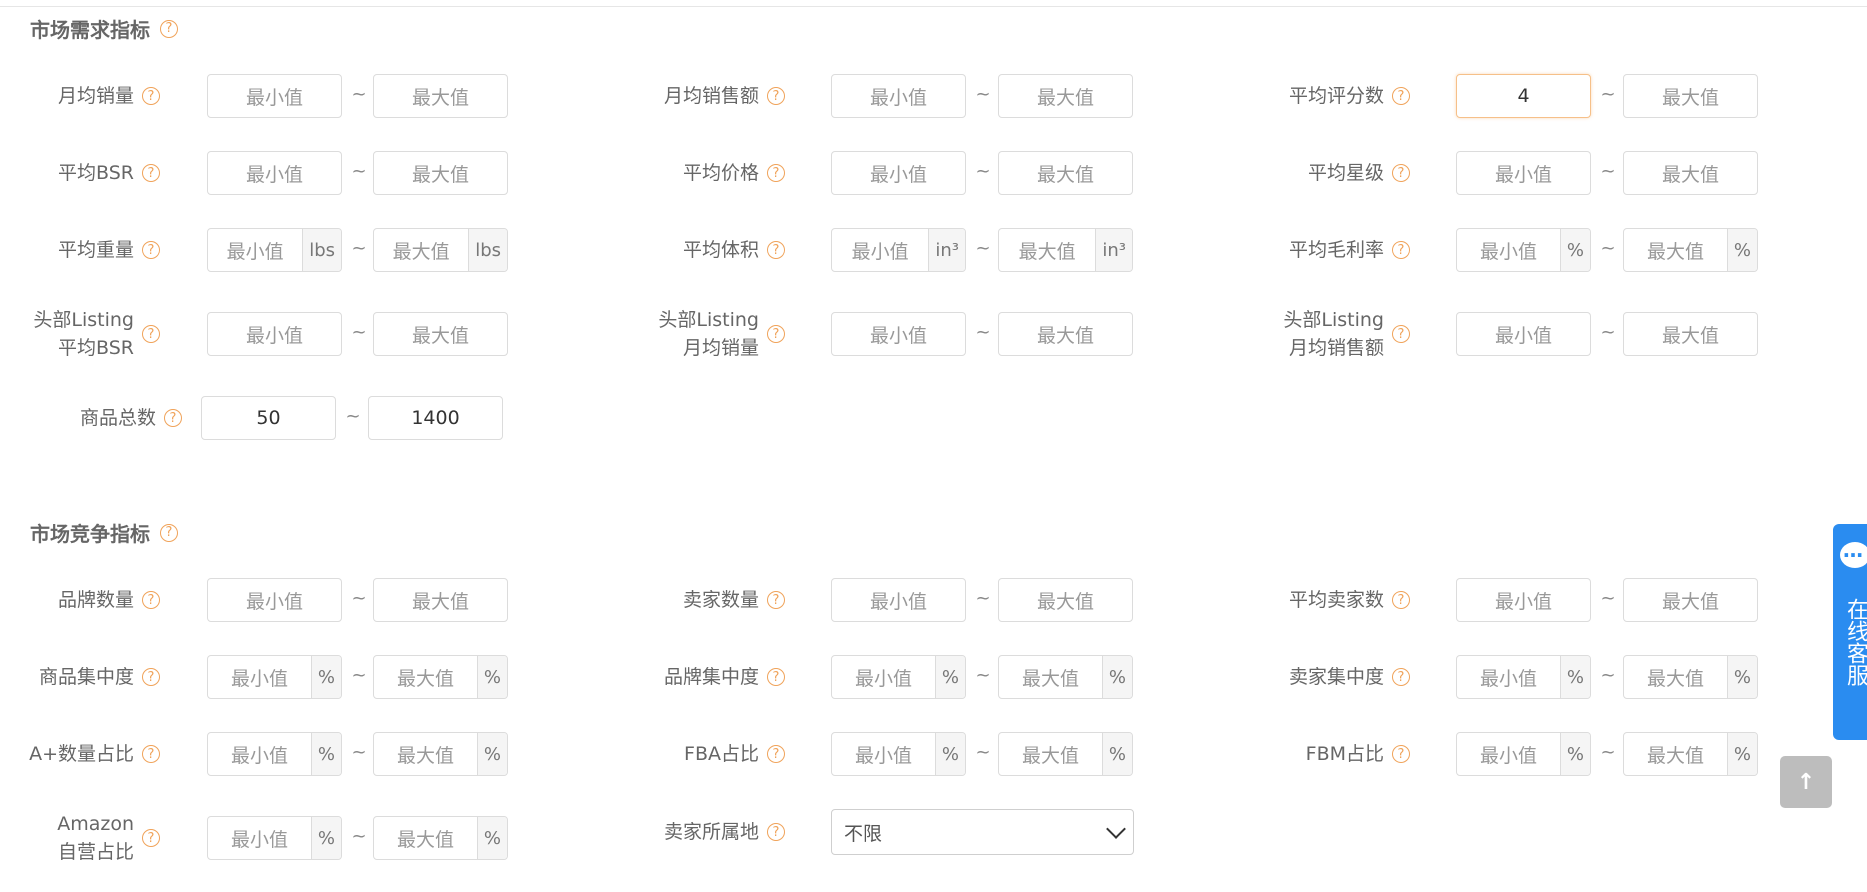 The image size is (1867, 892). Describe the element at coordinates (1065, 250) in the screenshot. I see `max-input: 最大值 in³` at that location.